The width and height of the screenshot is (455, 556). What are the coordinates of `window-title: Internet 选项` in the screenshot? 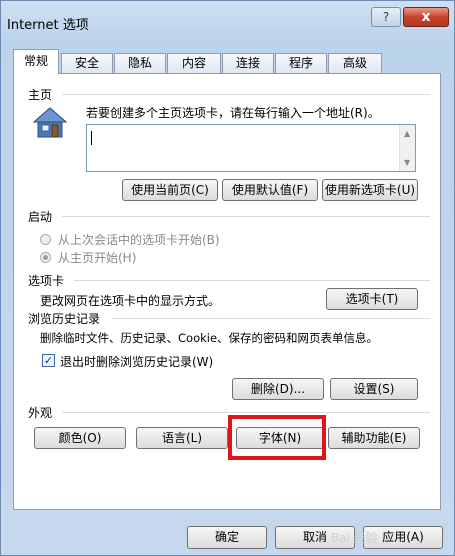 It's located at (48, 25).